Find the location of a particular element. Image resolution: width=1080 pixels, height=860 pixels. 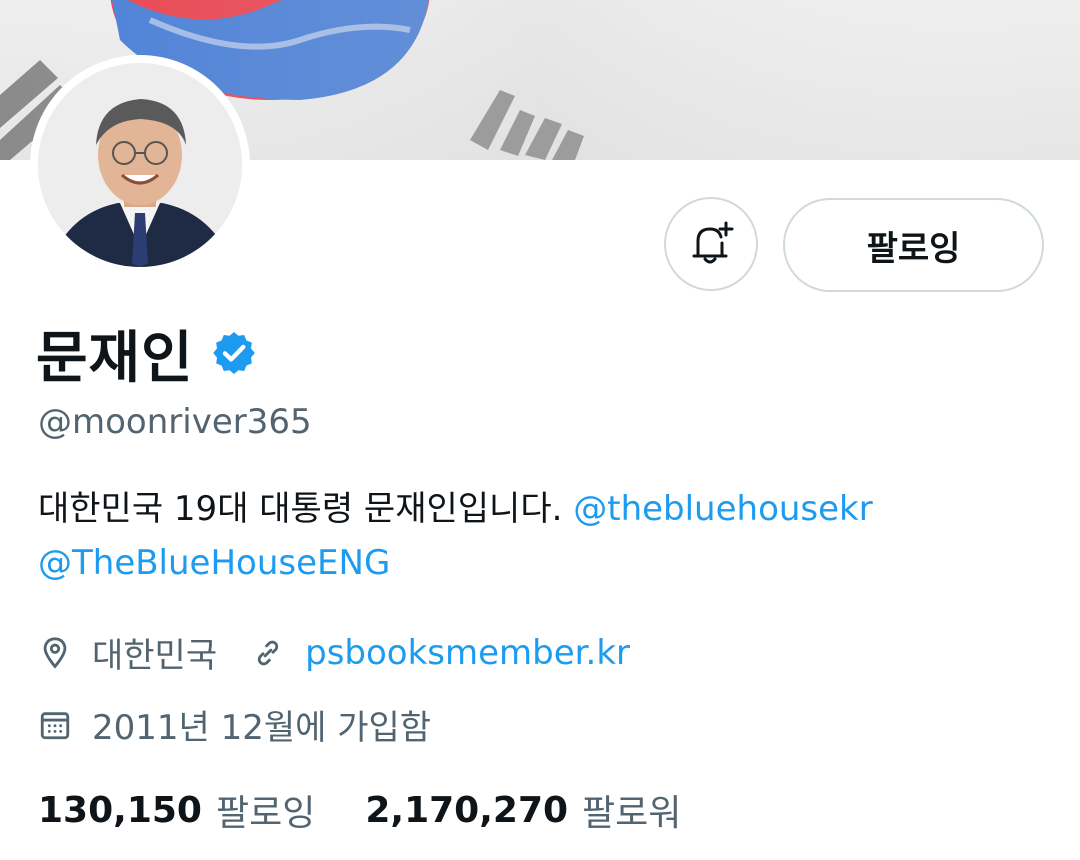

profile-name-row: 문재인 is located at coordinates (147, 354).